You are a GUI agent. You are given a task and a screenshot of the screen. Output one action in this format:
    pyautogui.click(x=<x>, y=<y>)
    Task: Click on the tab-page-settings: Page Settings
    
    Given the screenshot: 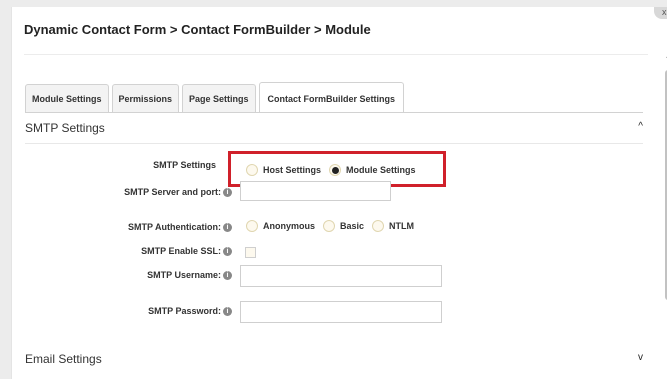 What is the action you would take?
    pyautogui.click(x=219, y=98)
    